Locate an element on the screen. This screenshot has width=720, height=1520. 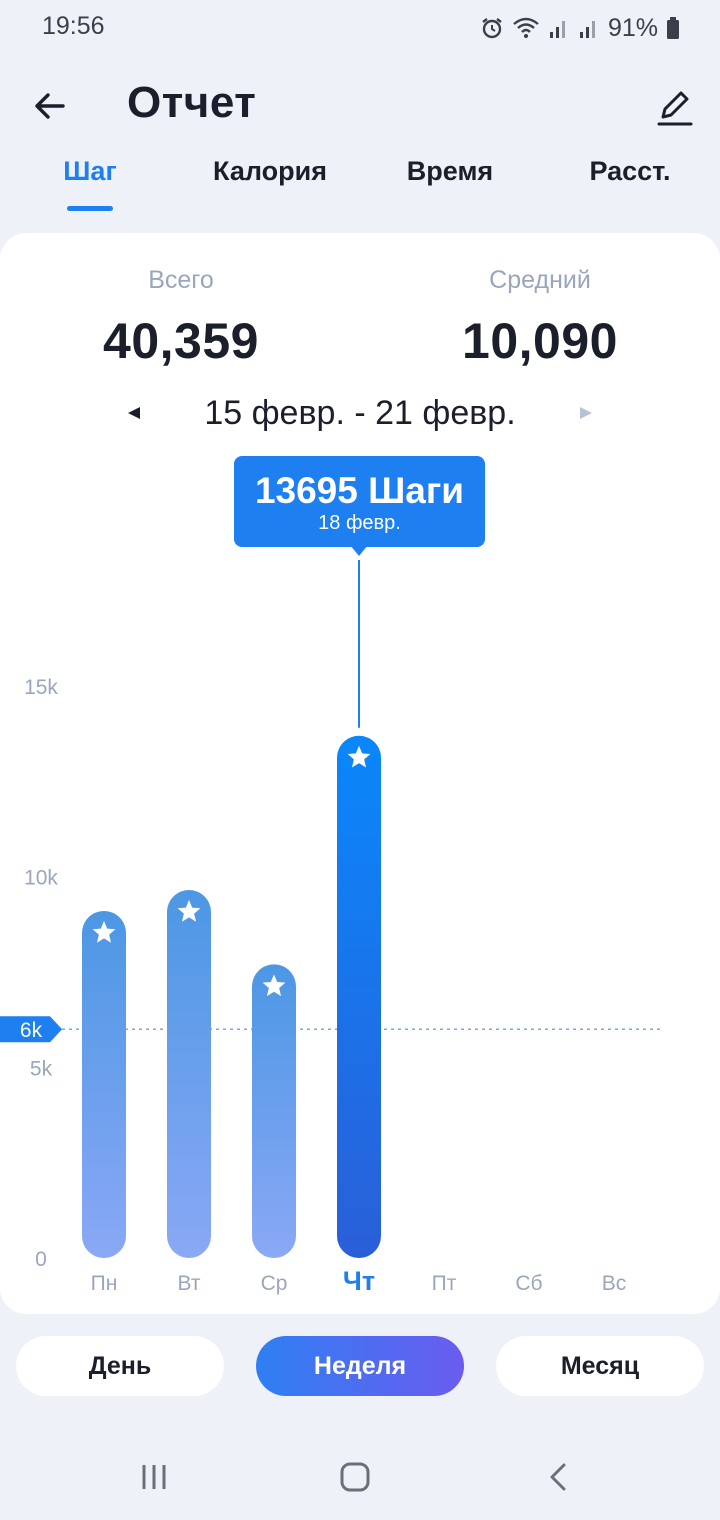
home-button is located at coordinates (355, 1477).